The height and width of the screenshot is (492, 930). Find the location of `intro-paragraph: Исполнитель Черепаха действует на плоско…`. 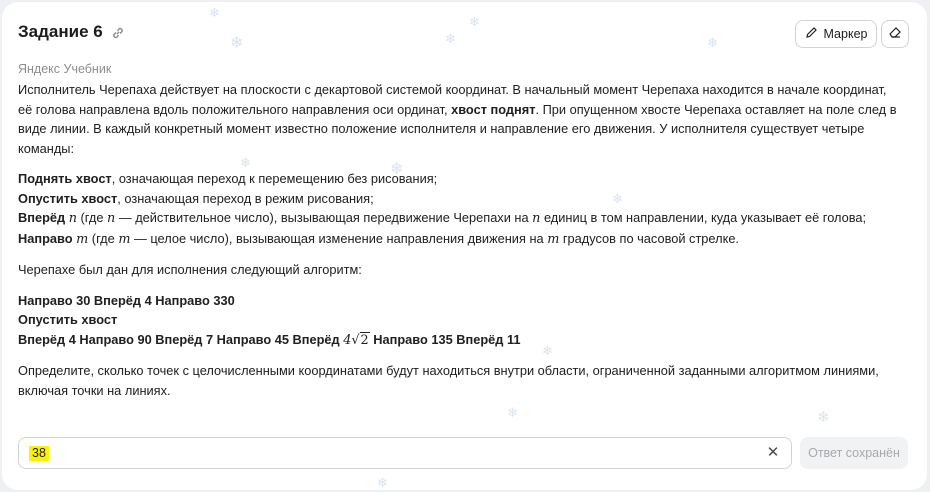

intro-paragraph: Исполнитель Черепаха действует на плоско… is located at coordinates (457, 119).